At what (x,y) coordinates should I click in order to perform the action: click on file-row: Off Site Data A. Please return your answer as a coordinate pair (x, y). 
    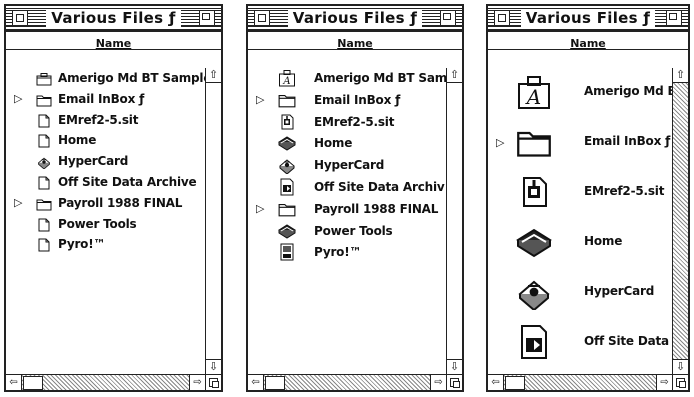
    Looking at the image, I should click on (580, 343).